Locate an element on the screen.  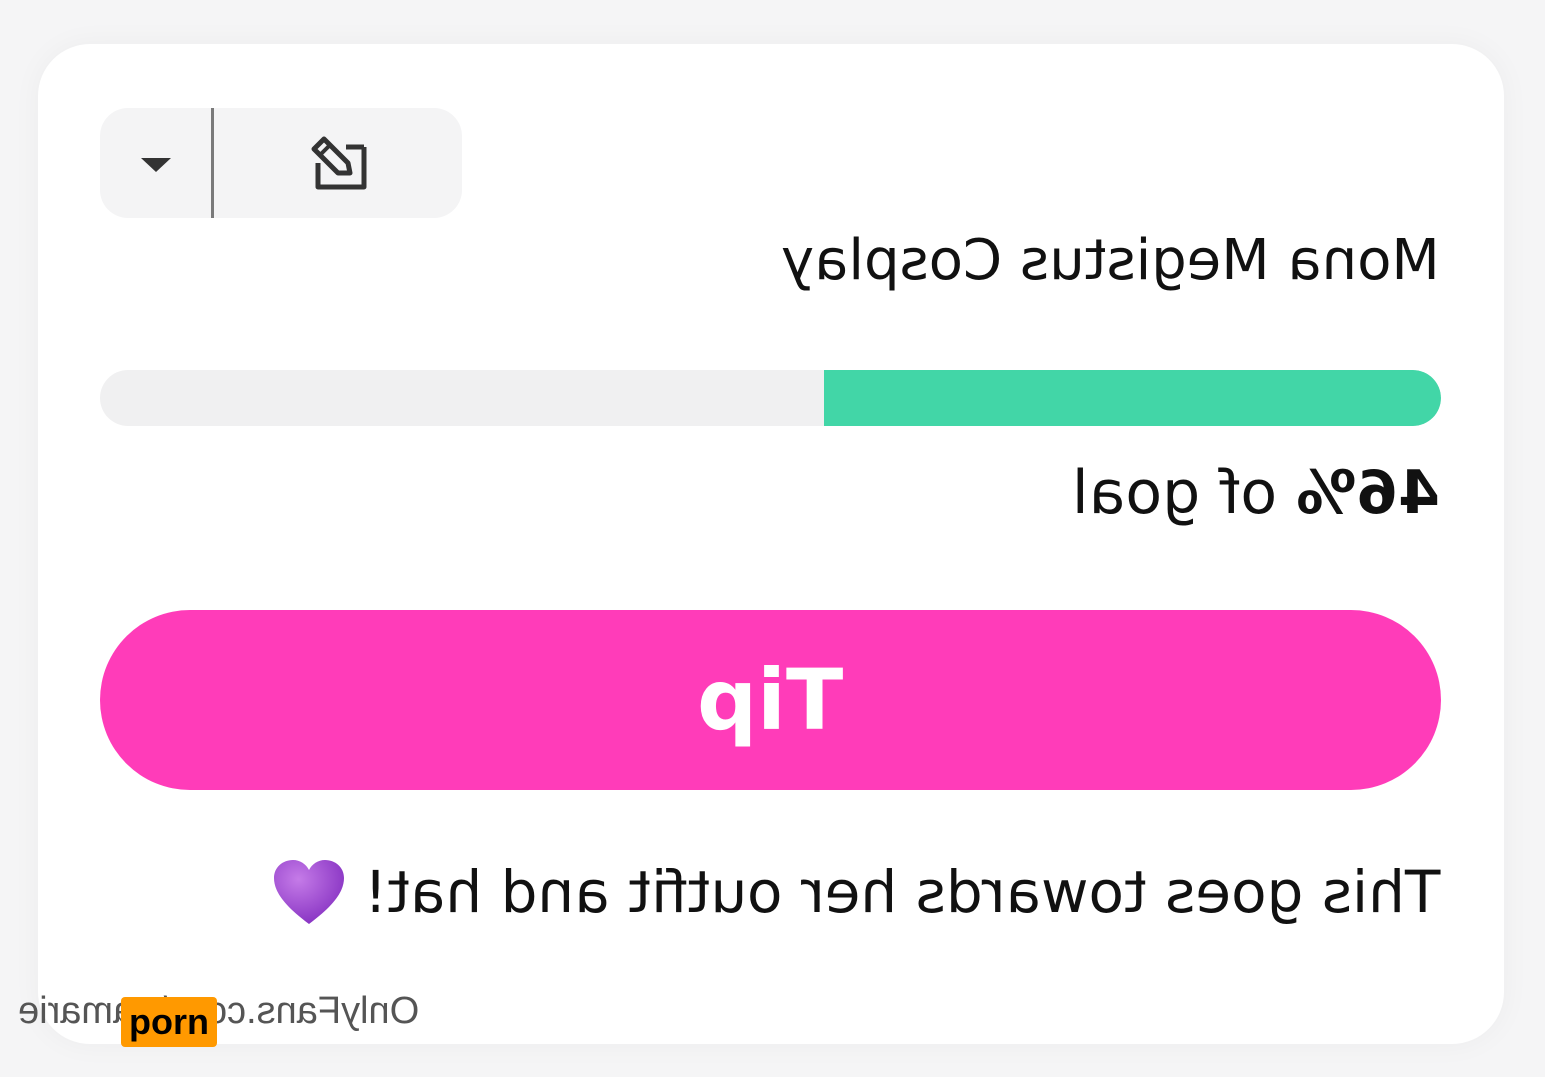
goal-progress-label: 46% of goal is located at coordinates (1256, 493).